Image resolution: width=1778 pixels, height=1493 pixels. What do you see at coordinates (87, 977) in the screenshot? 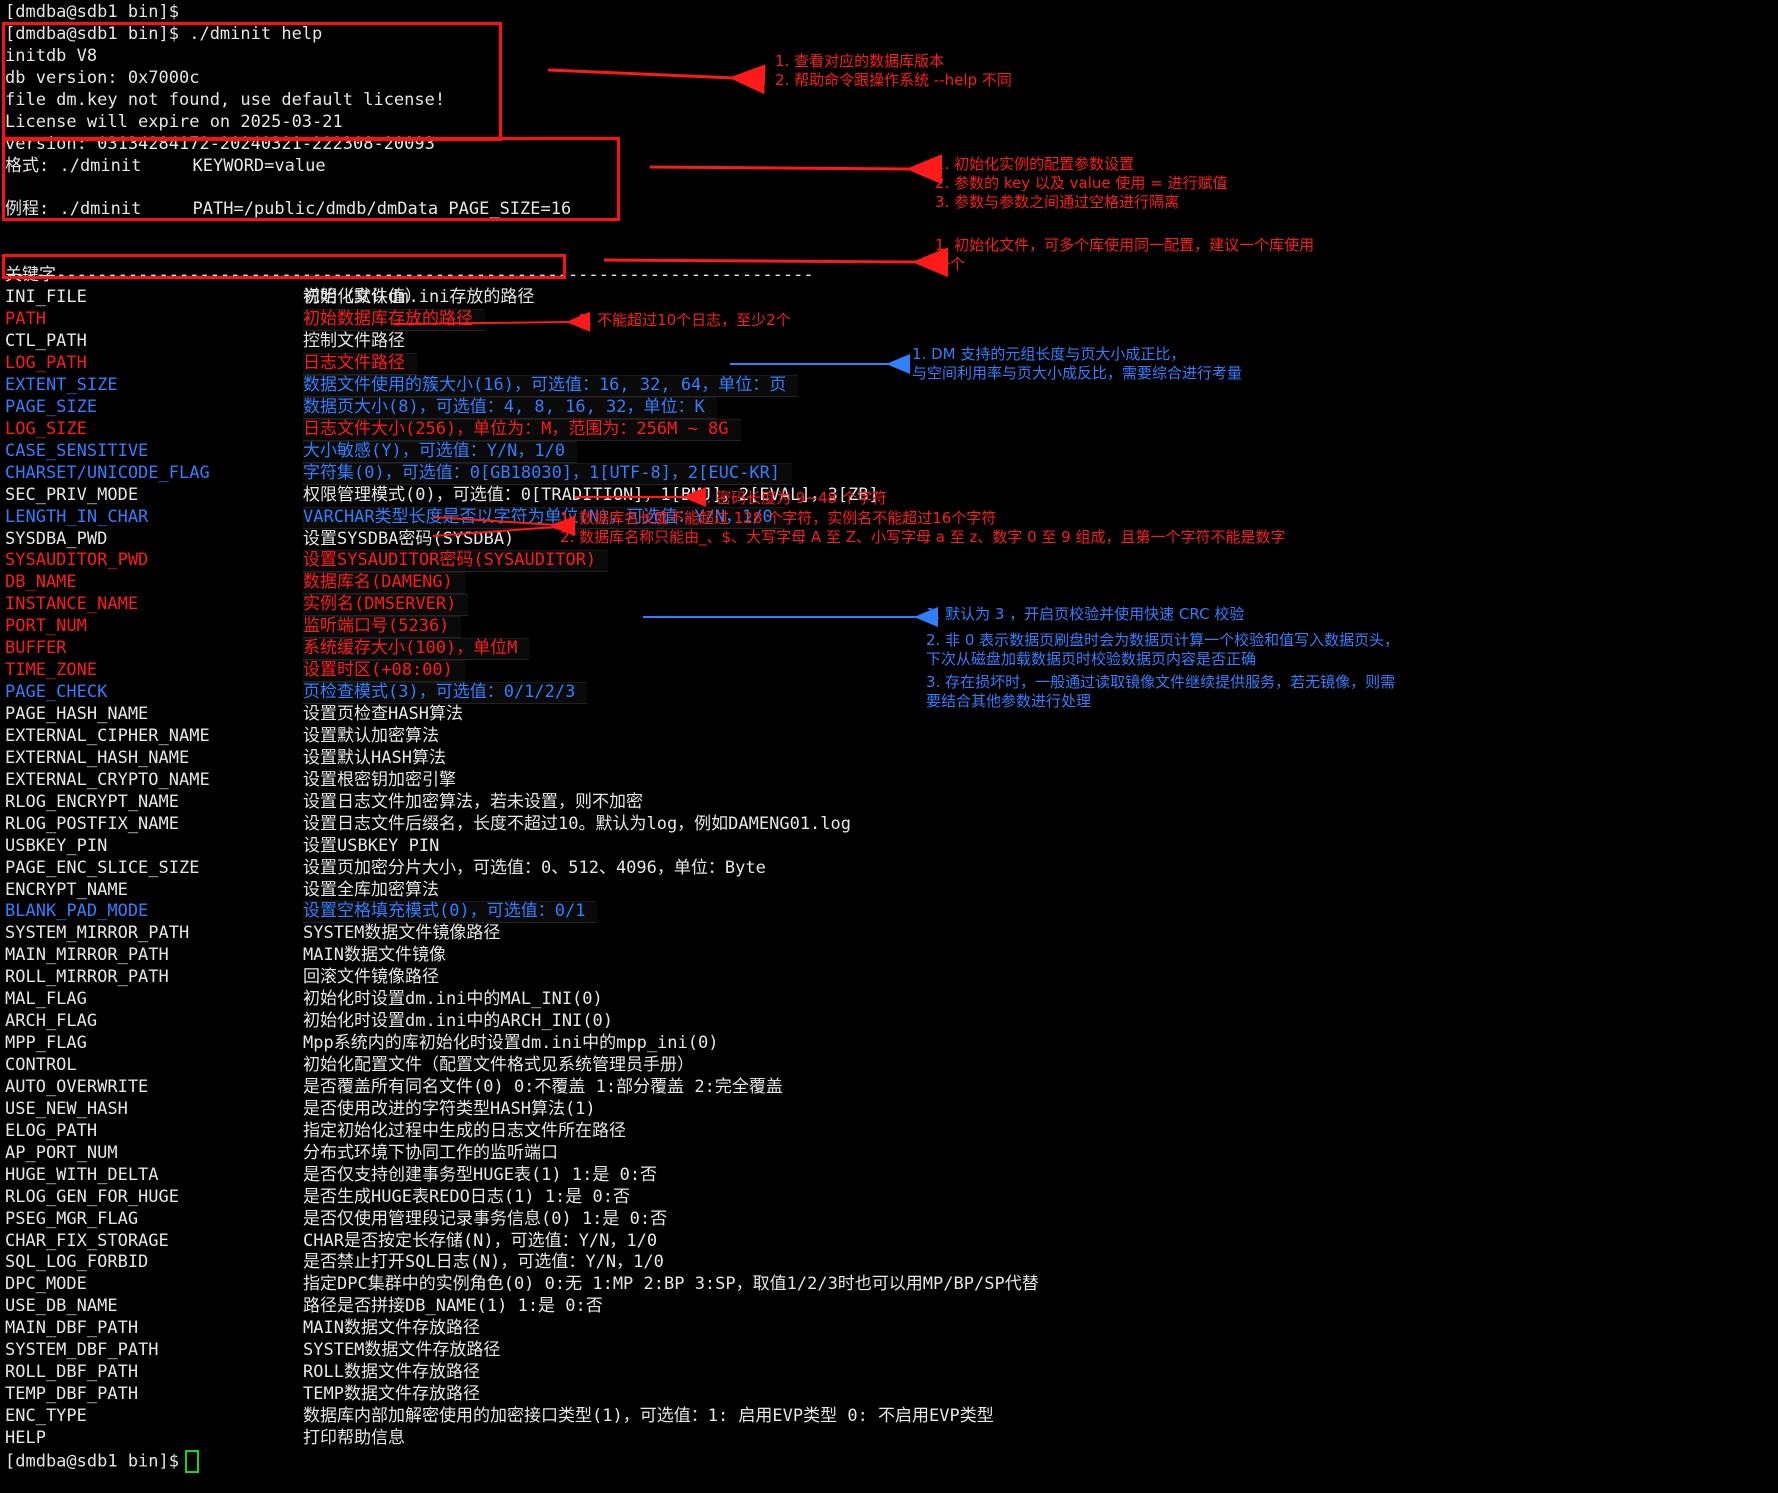
I see `param-key: ROLL_MIRROR_PATH` at bounding box center [87, 977].